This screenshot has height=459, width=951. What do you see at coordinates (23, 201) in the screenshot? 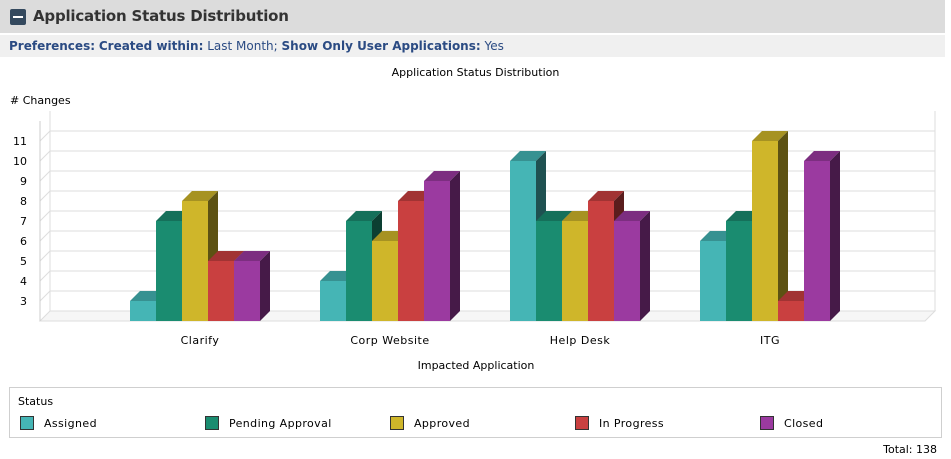
I see `y-tick-label: 8` at bounding box center [23, 201].